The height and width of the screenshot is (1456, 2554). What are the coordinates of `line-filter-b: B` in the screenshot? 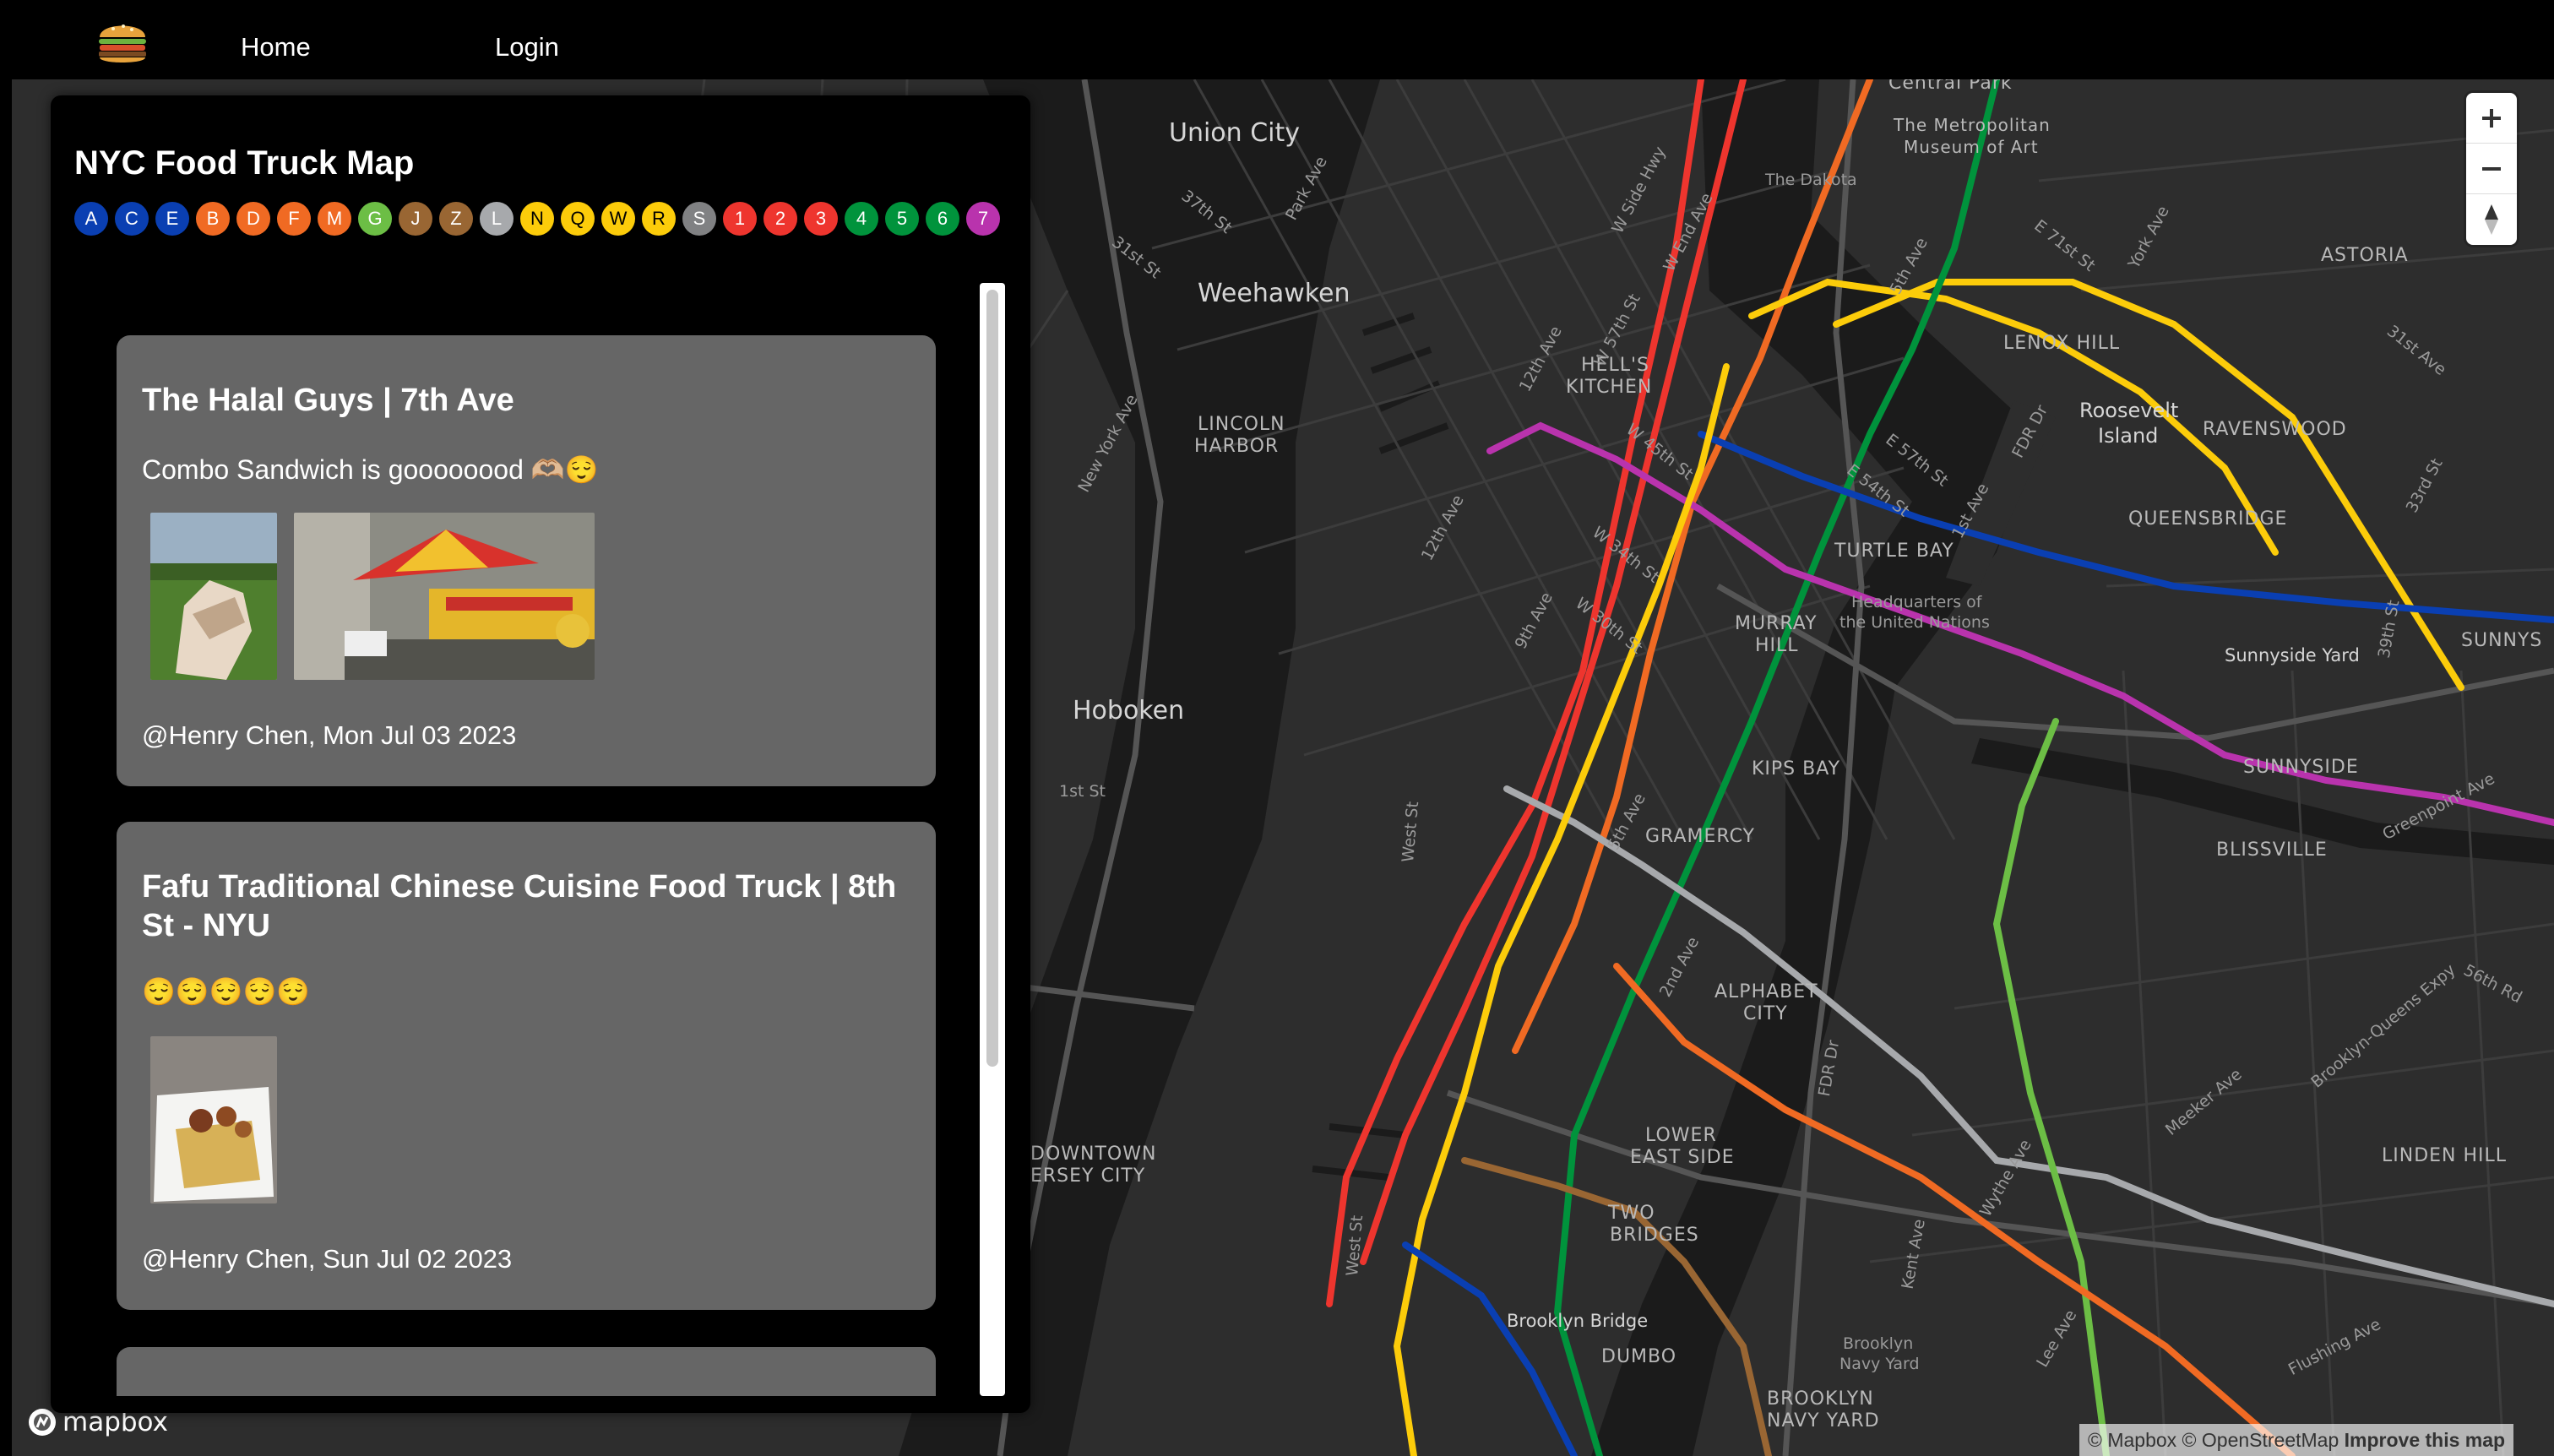 It's located at (213, 219).